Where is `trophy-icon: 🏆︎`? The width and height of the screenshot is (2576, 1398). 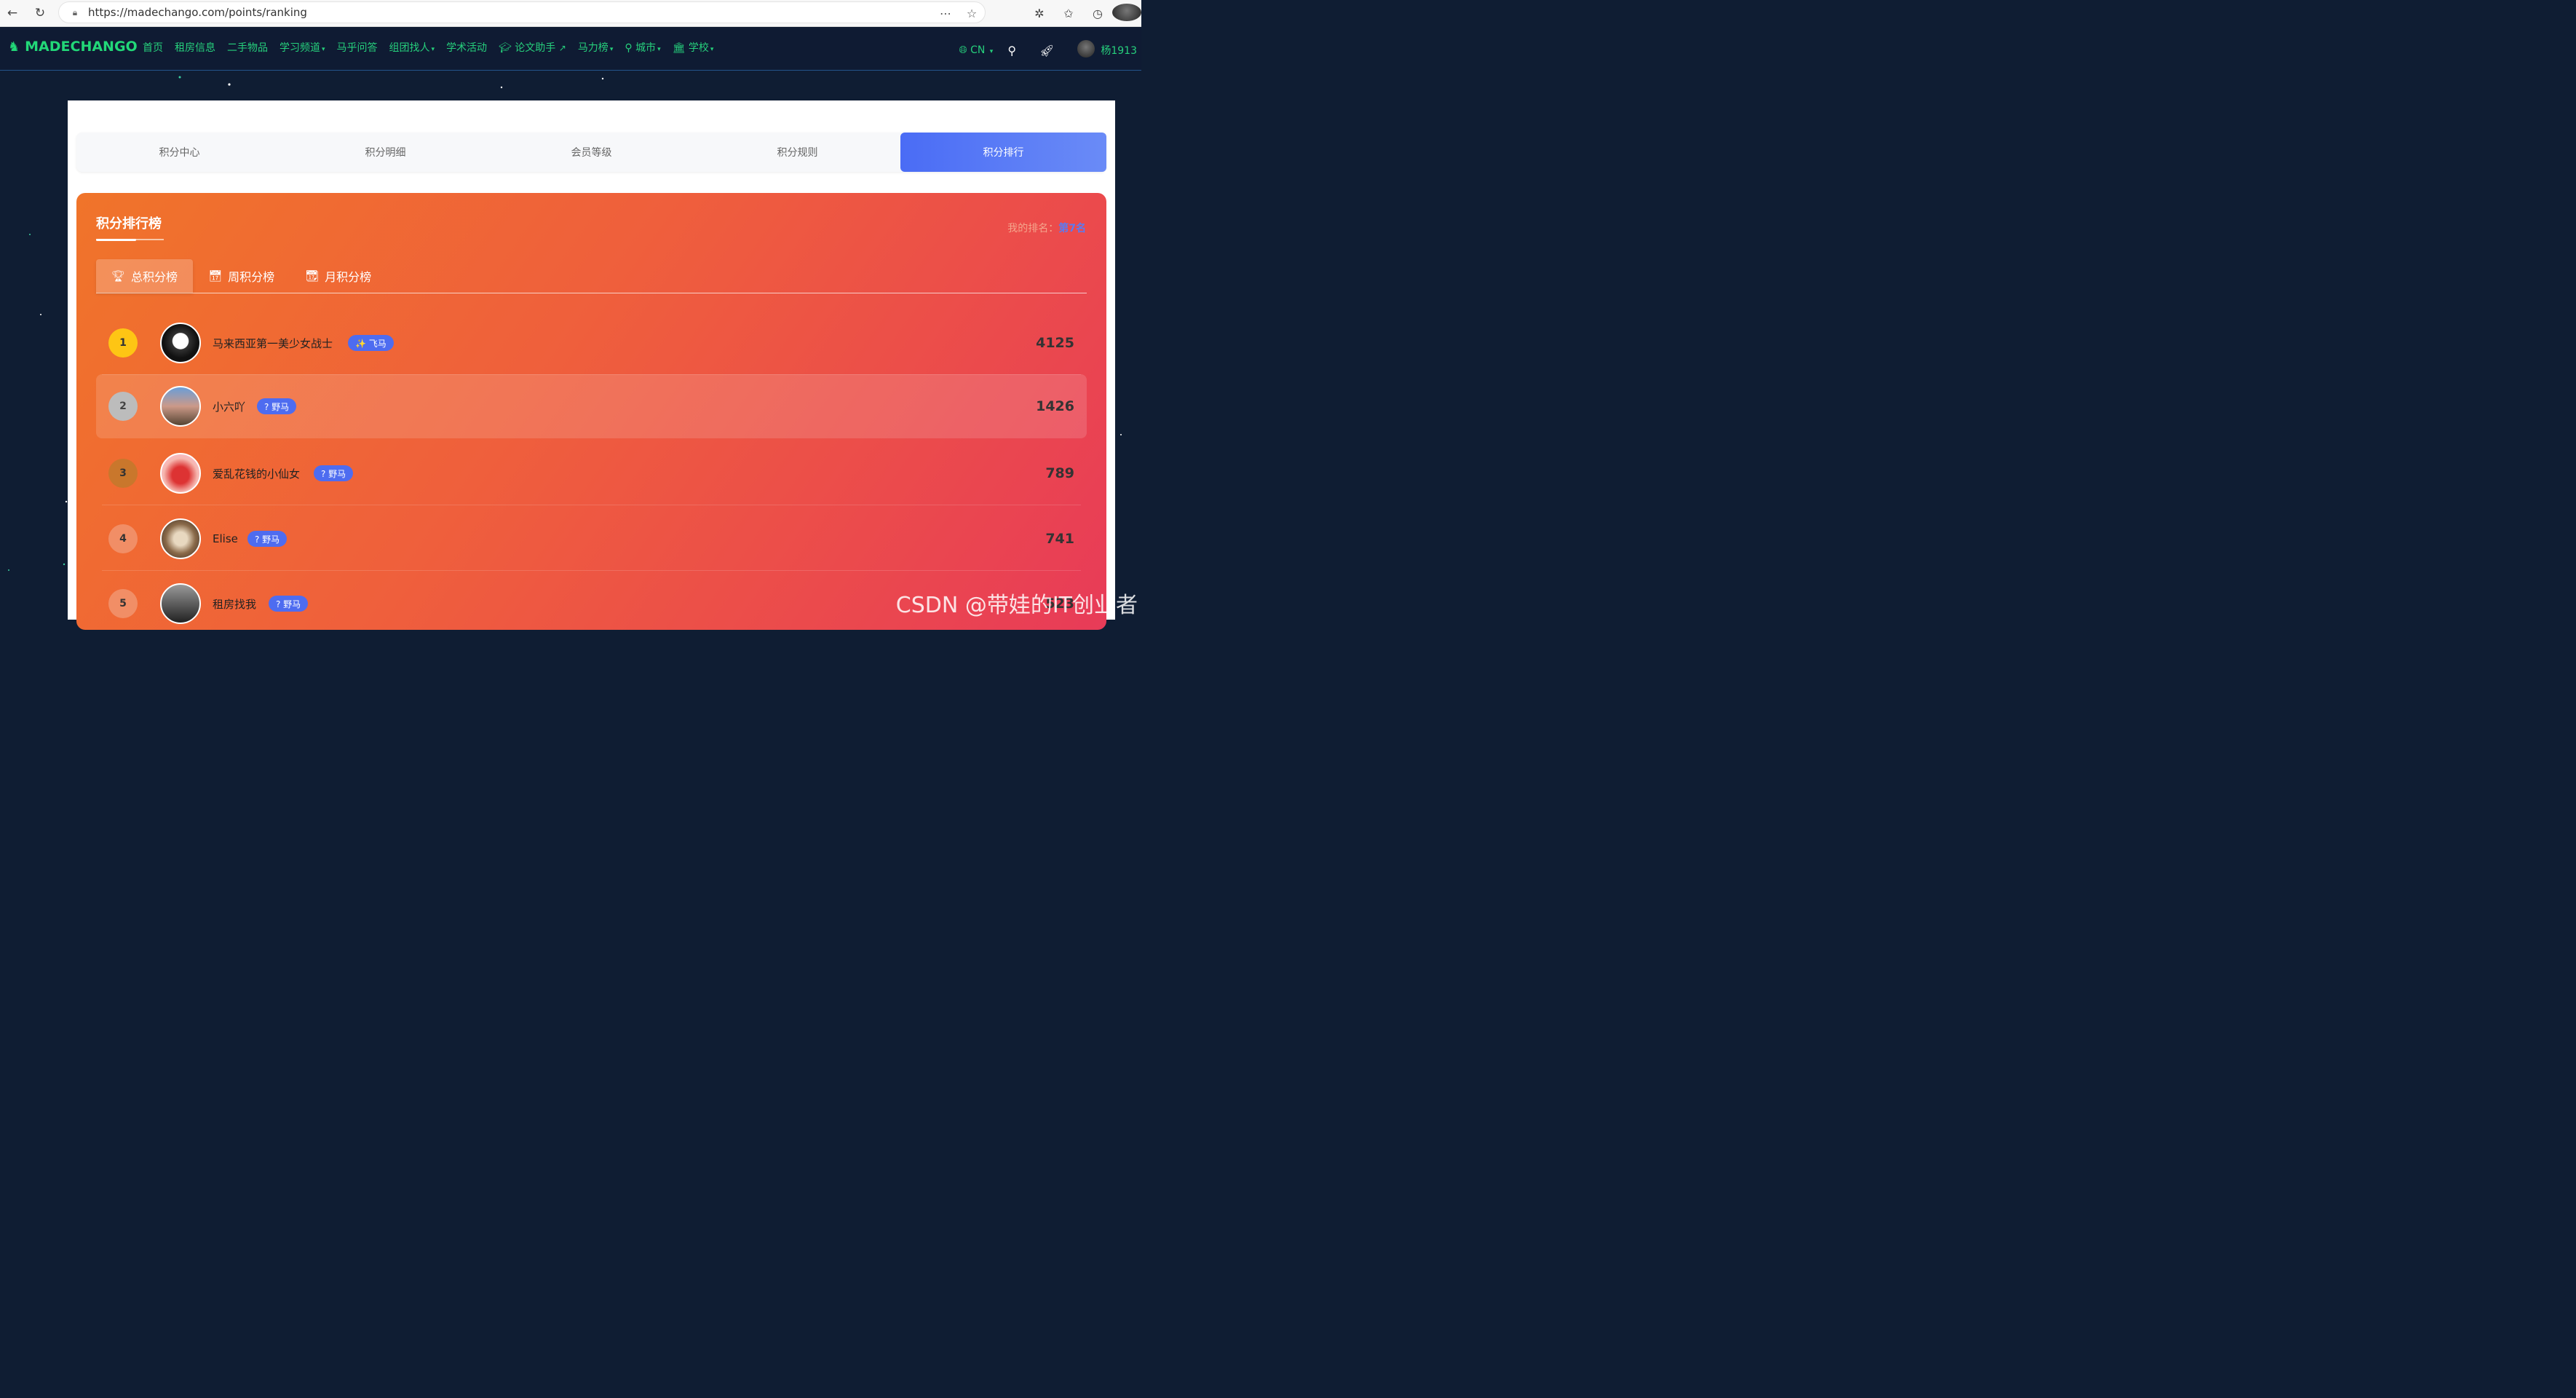 trophy-icon: 🏆︎ is located at coordinates (118, 276).